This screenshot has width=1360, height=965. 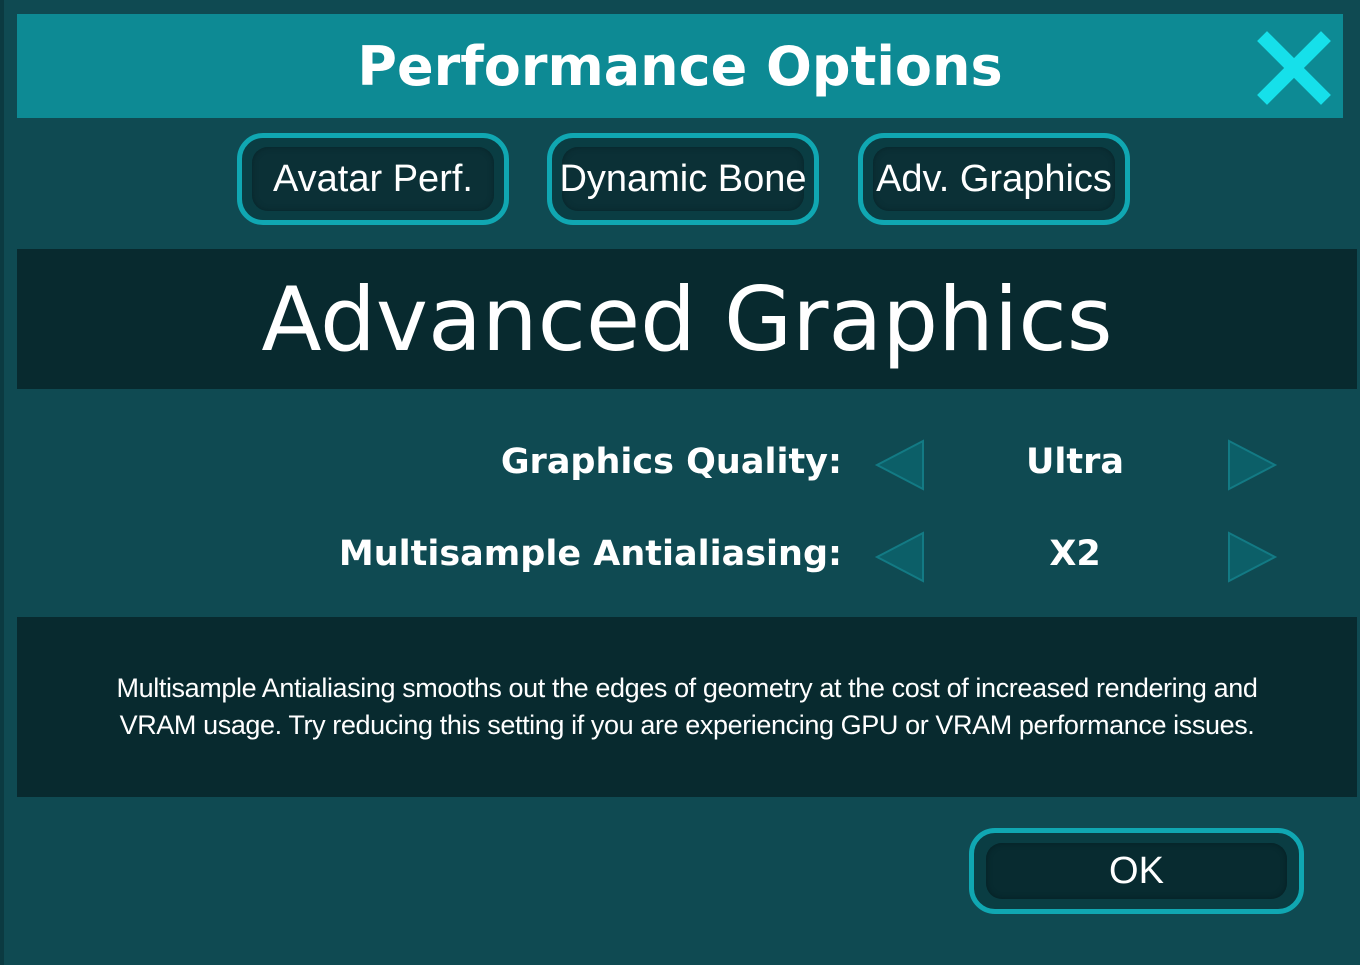 I want to click on tab-label: Avatar Perf., so click(x=373, y=178).